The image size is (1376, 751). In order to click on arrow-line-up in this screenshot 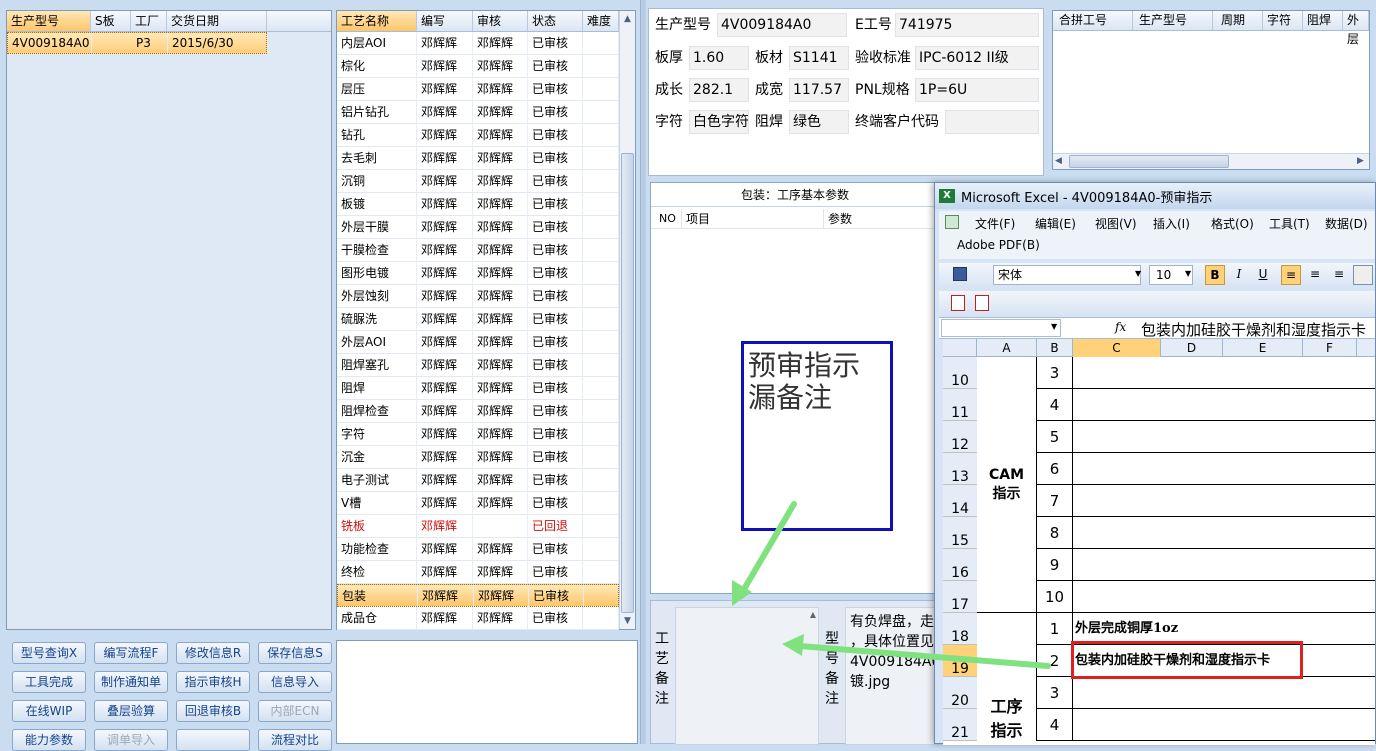, I will do `click(767, 550)`.